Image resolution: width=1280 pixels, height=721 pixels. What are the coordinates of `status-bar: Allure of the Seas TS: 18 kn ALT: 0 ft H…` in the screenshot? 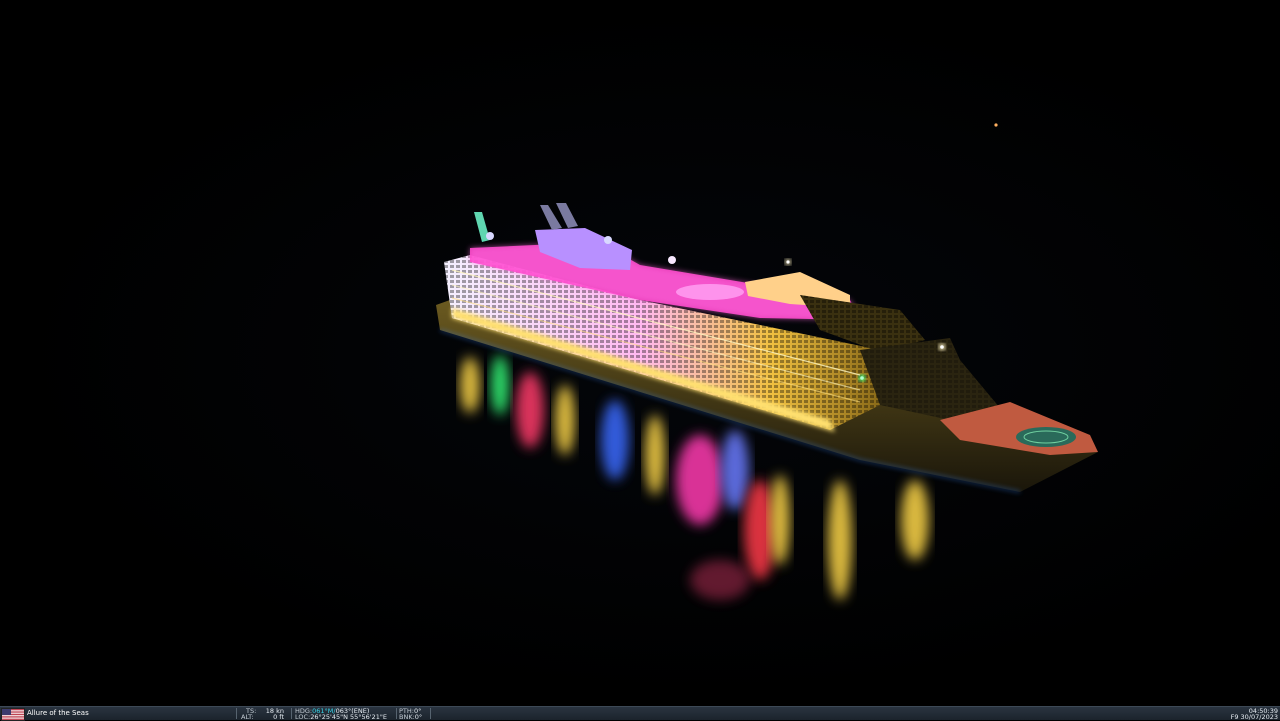 It's located at (640, 713).